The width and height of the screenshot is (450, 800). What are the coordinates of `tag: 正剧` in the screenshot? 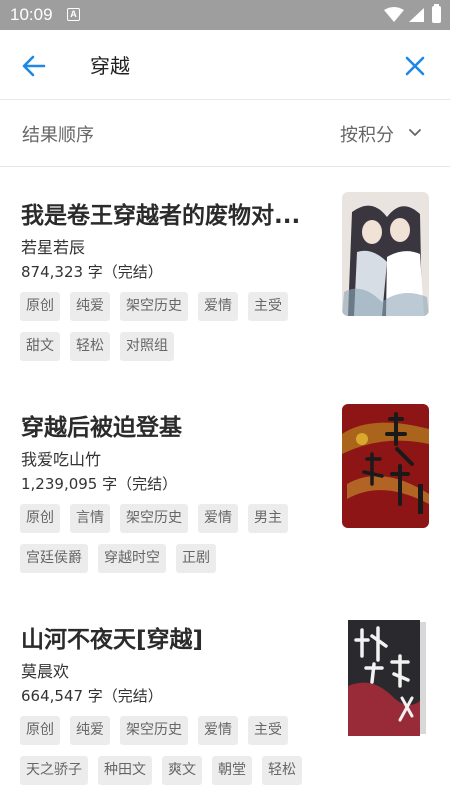 It's located at (196, 558).